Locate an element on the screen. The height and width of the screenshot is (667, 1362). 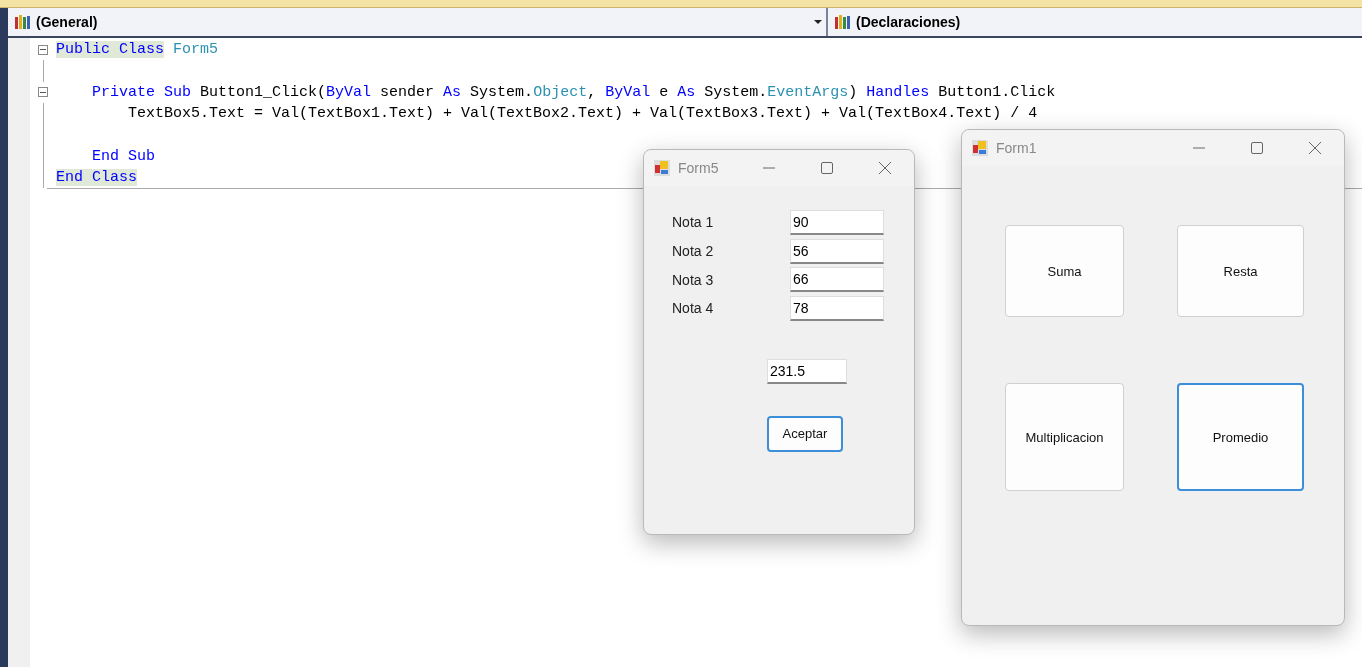
operation-button: Suma is located at coordinates (1064, 271).